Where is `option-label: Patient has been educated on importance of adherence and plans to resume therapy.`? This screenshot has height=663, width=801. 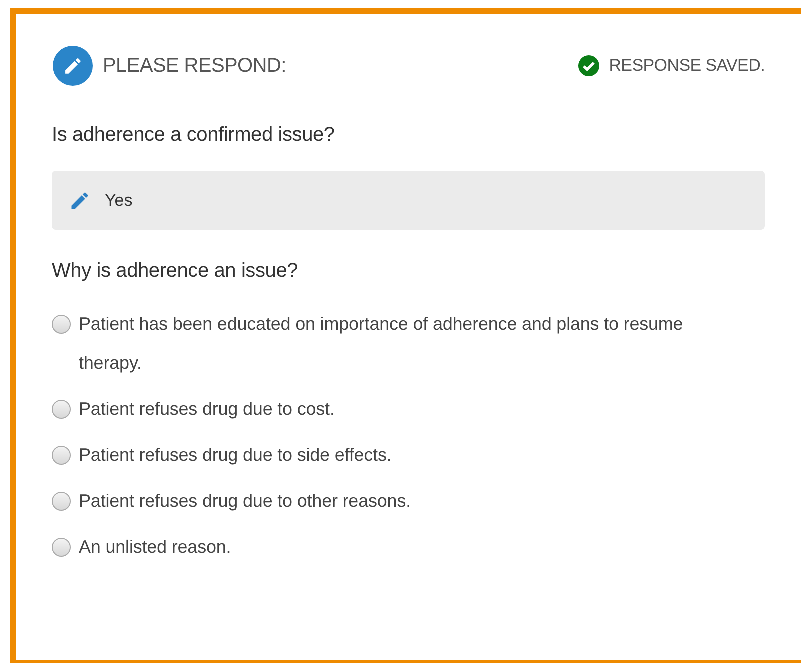 option-label: Patient has been educated on importance of adherence and plans to resume therapy. is located at coordinates (409, 344).